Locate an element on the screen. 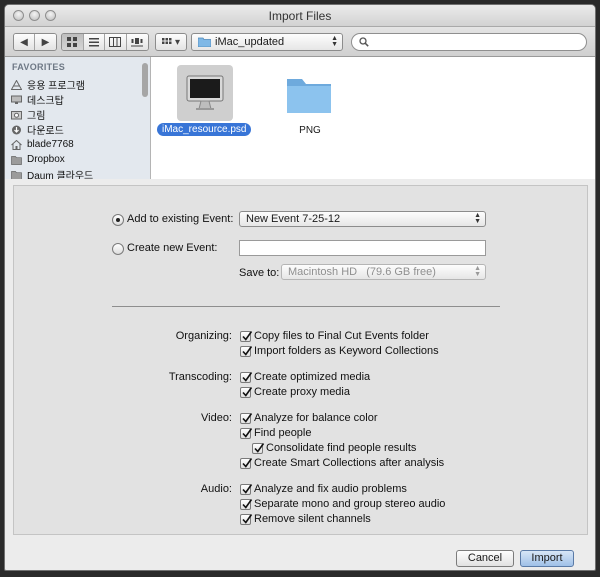  sidebar-item-daum-cloud: Daum 클라우드 is located at coordinates (52, 173).